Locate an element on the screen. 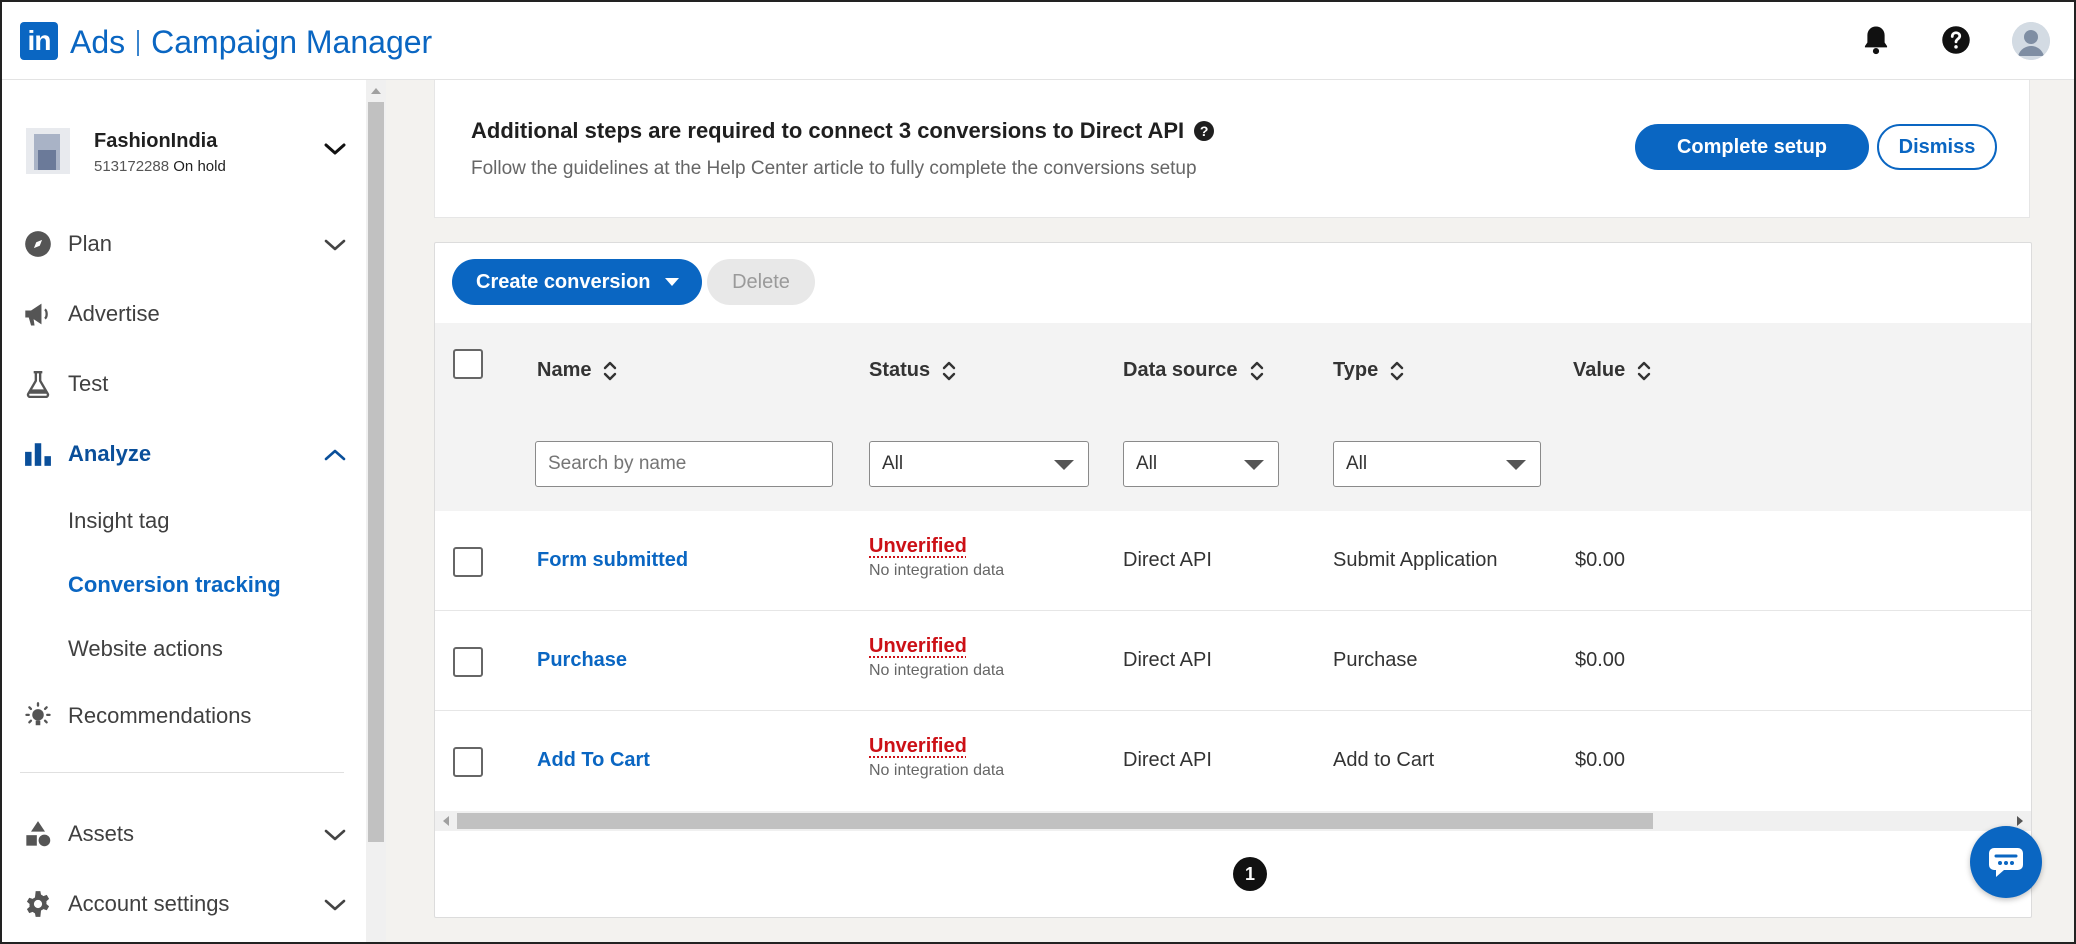 The width and height of the screenshot is (2076, 944). conversion-name-link: Add To Cart is located at coordinates (593, 760).